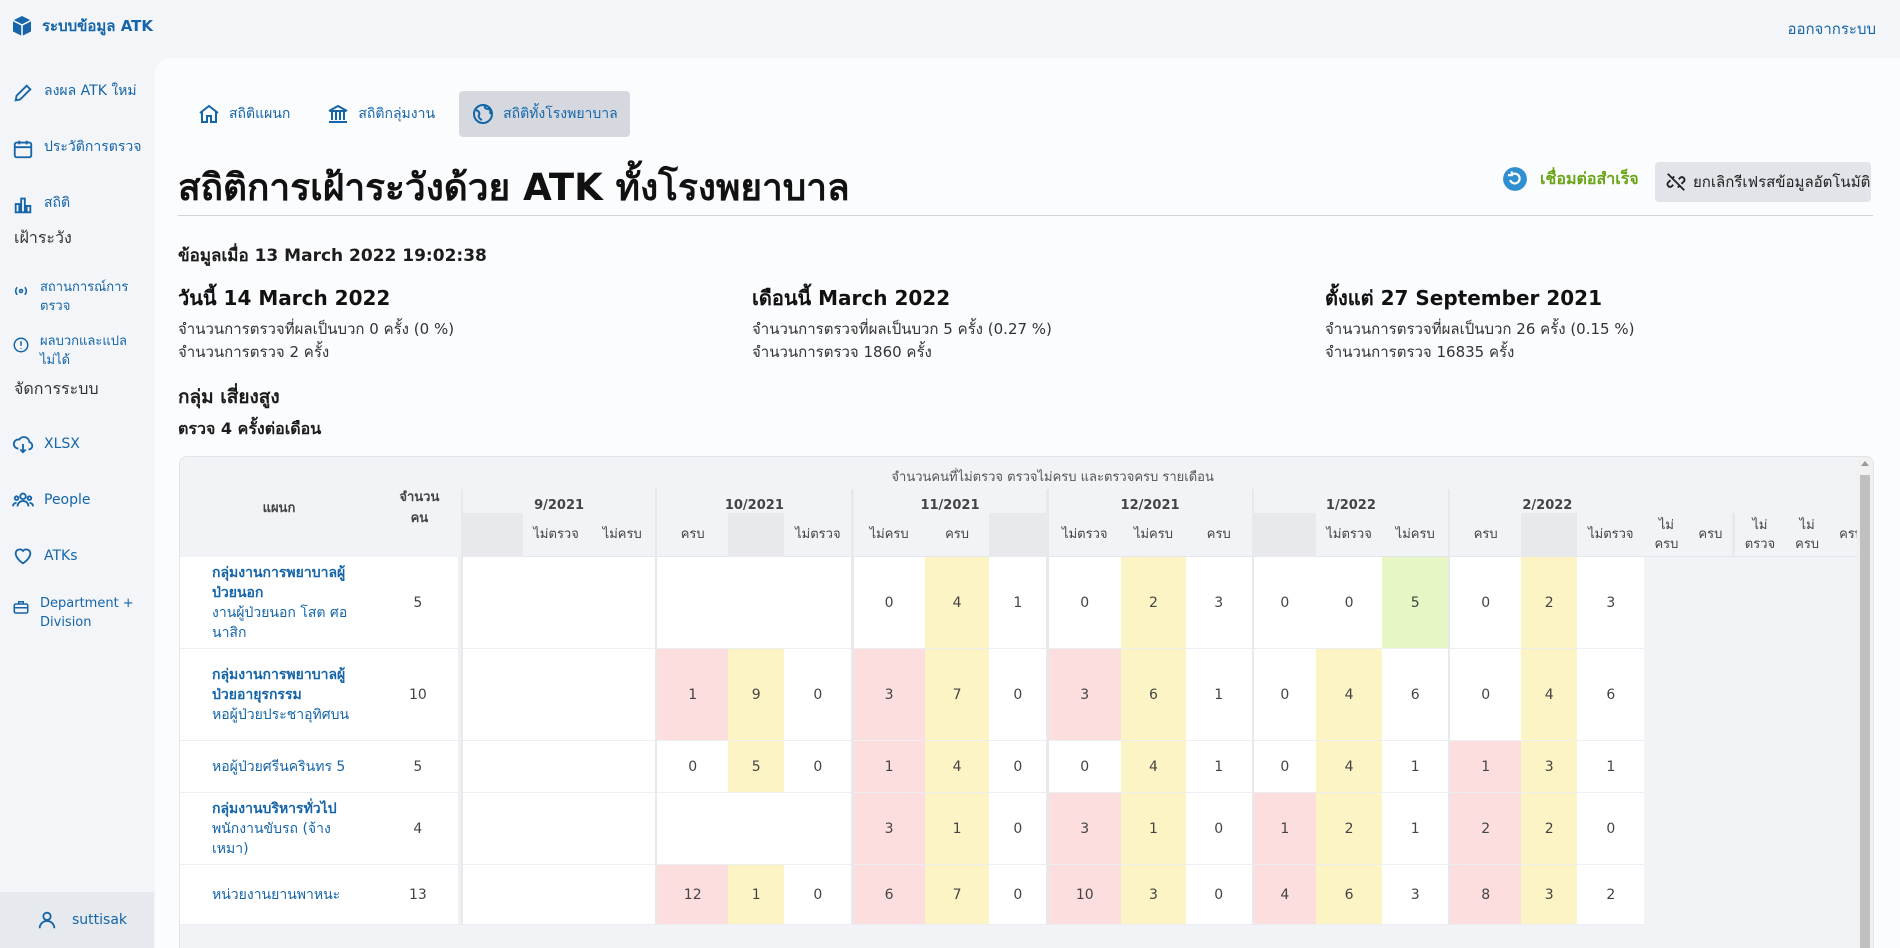 The height and width of the screenshot is (948, 1900). I want to click on bank-icon, so click(338, 113).